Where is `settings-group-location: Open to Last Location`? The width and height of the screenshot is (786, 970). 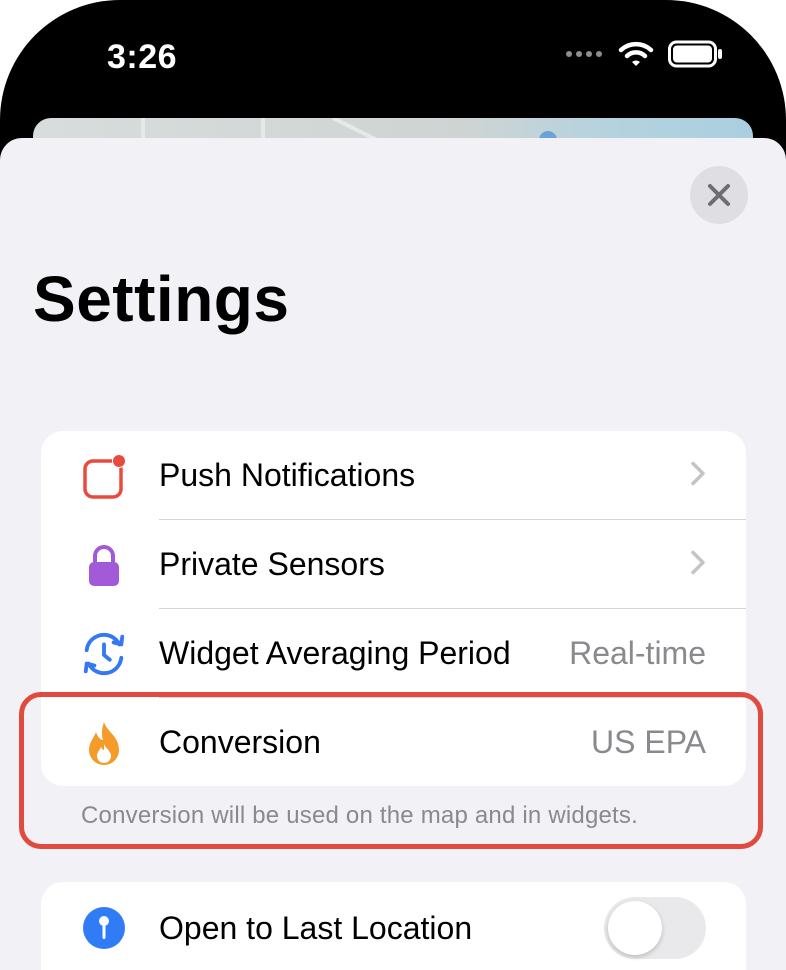 settings-group-location: Open to Last Location is located at coordinates (393, 926).